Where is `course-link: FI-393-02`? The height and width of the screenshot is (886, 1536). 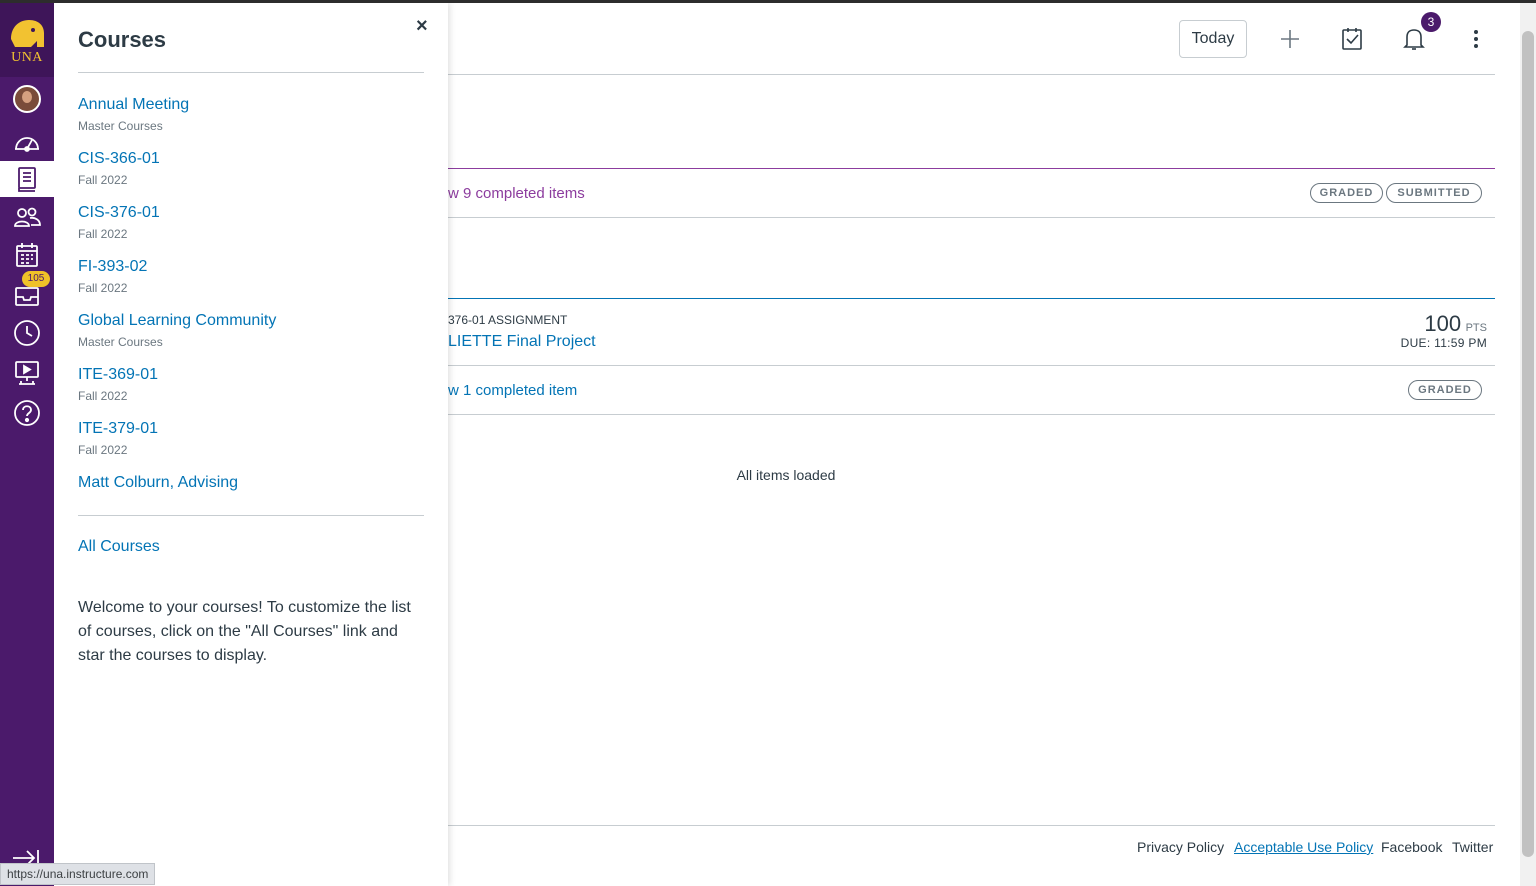 course-link: FI-393-02 is located at coordinates (251, 267).